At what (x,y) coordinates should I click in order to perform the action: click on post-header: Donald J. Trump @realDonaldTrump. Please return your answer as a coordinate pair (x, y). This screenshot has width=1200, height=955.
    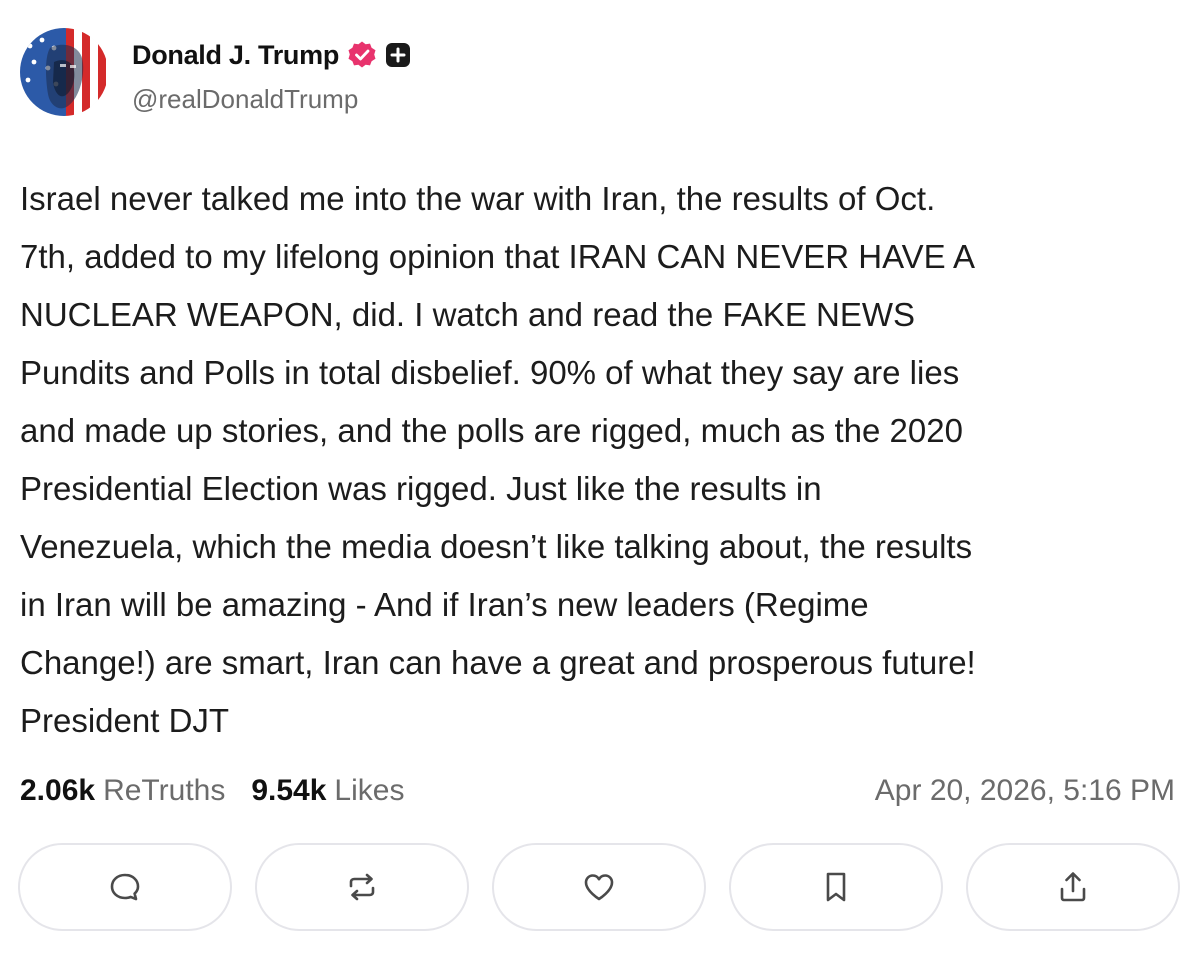
    Looking at the image, I should click on (215, 73).